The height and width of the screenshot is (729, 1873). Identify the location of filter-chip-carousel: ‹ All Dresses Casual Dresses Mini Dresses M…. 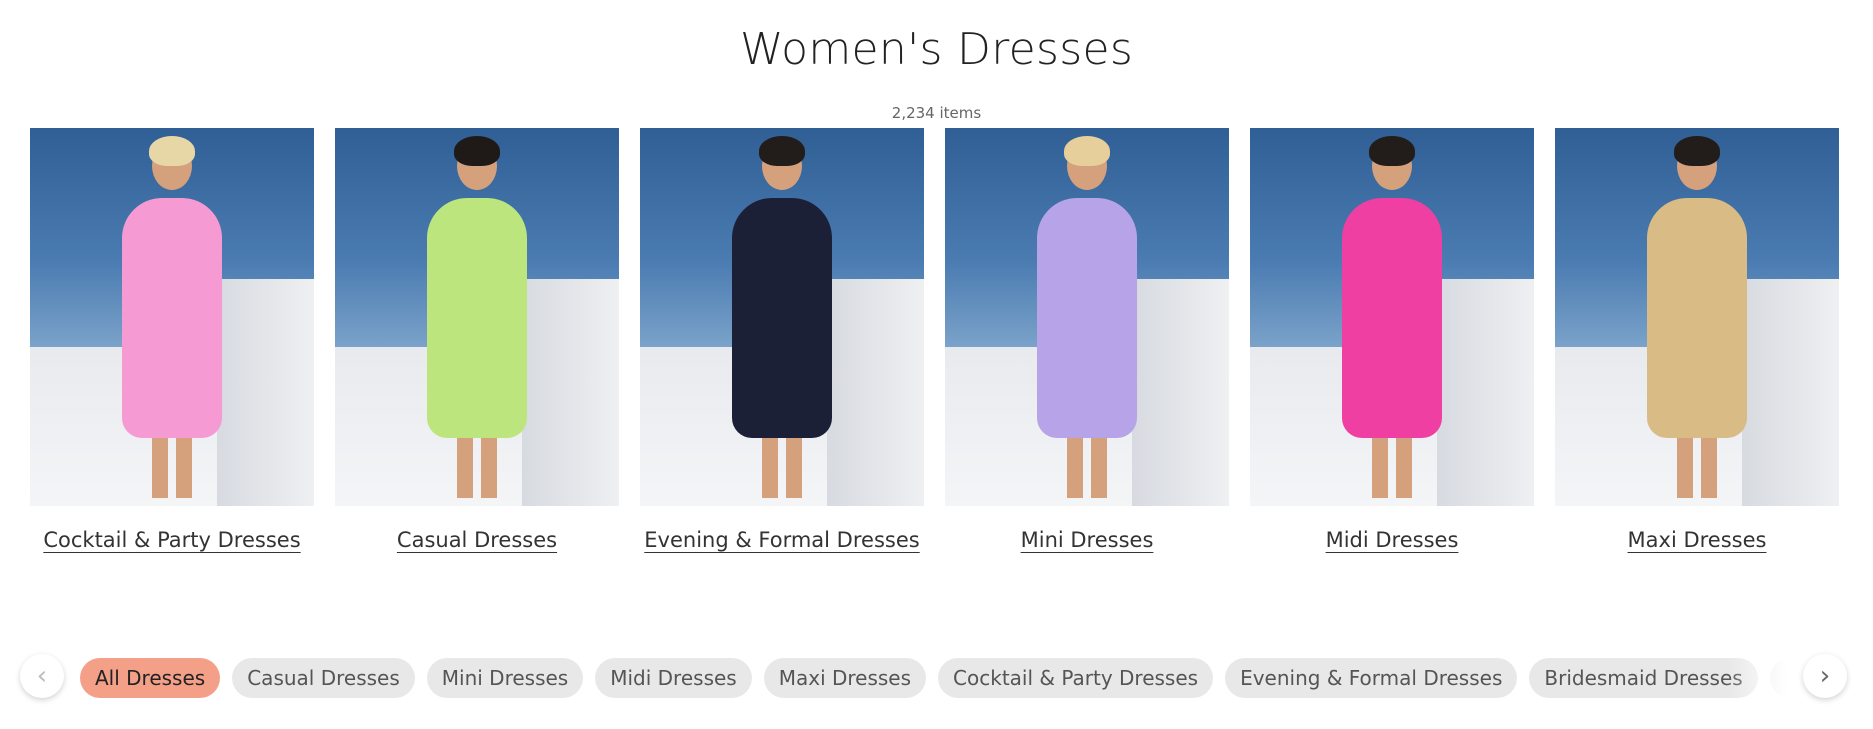
(936, 678).